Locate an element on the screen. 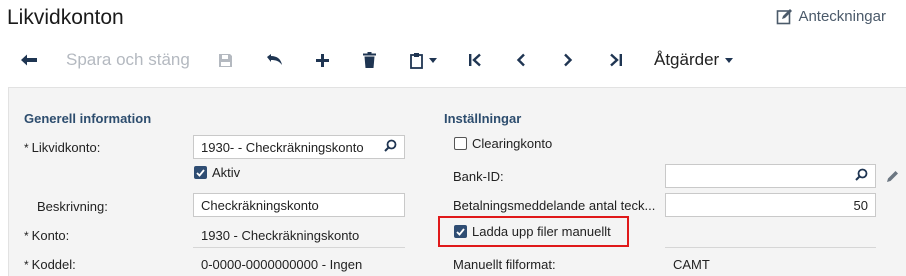 The height and width of the screenshot is (276, 906). betalningsmeddelande-value: 50 is located at coordinates (860, 205).